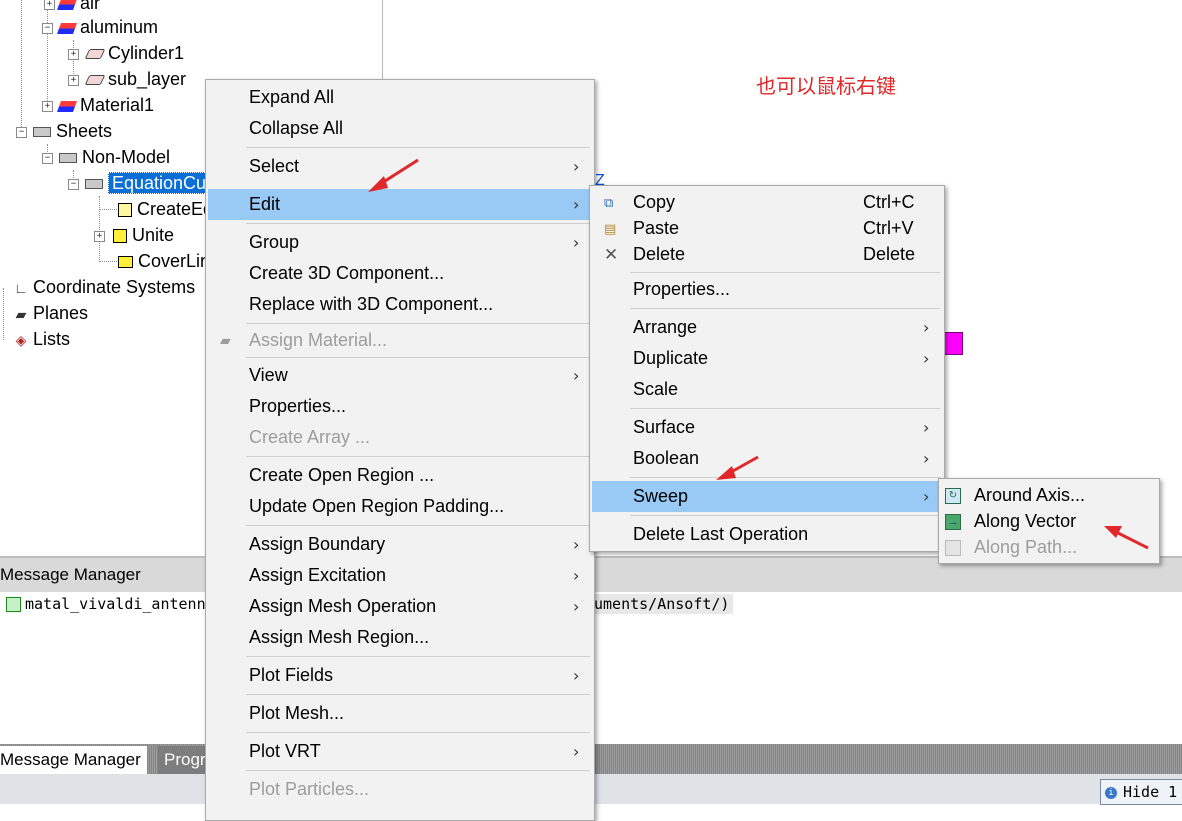 The image size is (1182, 821). Describe the element at coordinates (100, 27) in the screenshot. I see `tree-item-aluminum: − aluminum` at that location.